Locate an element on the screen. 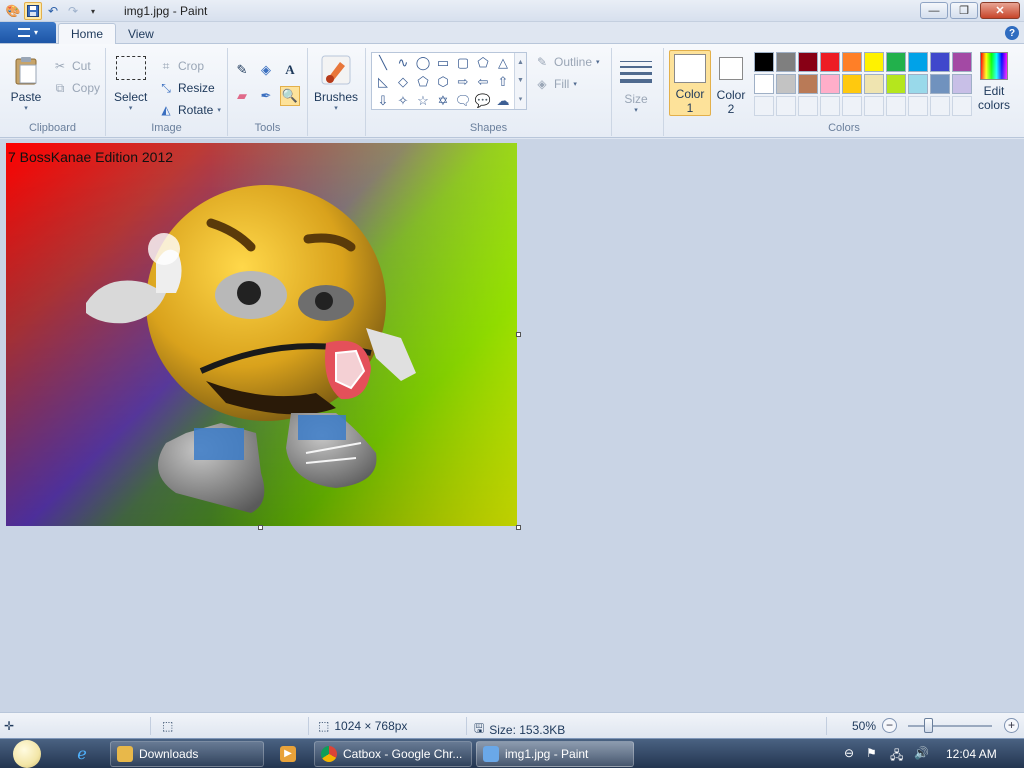 The height and width of the screenshot is (768, 1024). rectangle-shape-icon: ▭ is located at coordinates (443, 63).